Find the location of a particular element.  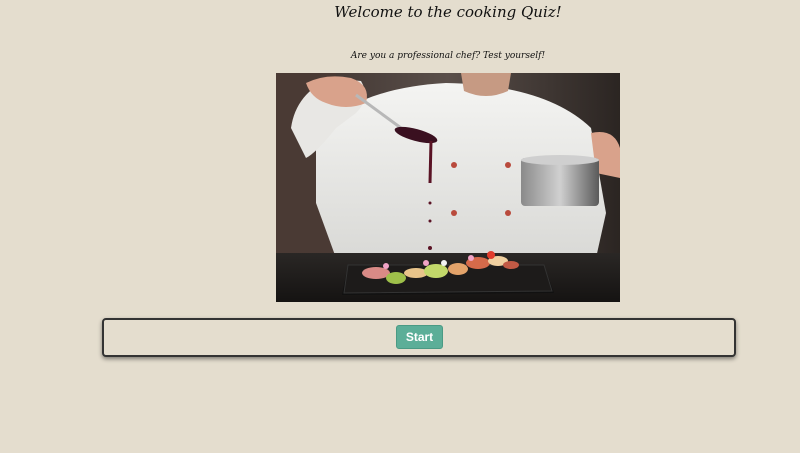

page-title: Welcome to the cooking Quiz! is located at coordinates (448, 12).